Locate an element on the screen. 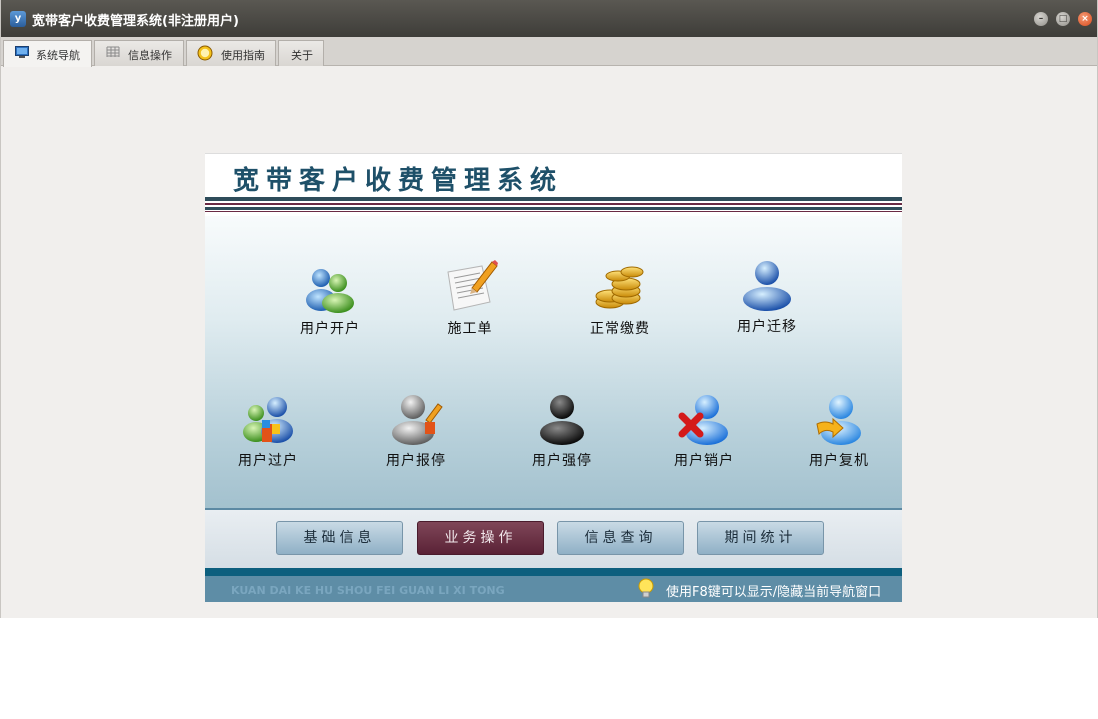  operation-label: 用户开户 is located at coordinates (330, 329).